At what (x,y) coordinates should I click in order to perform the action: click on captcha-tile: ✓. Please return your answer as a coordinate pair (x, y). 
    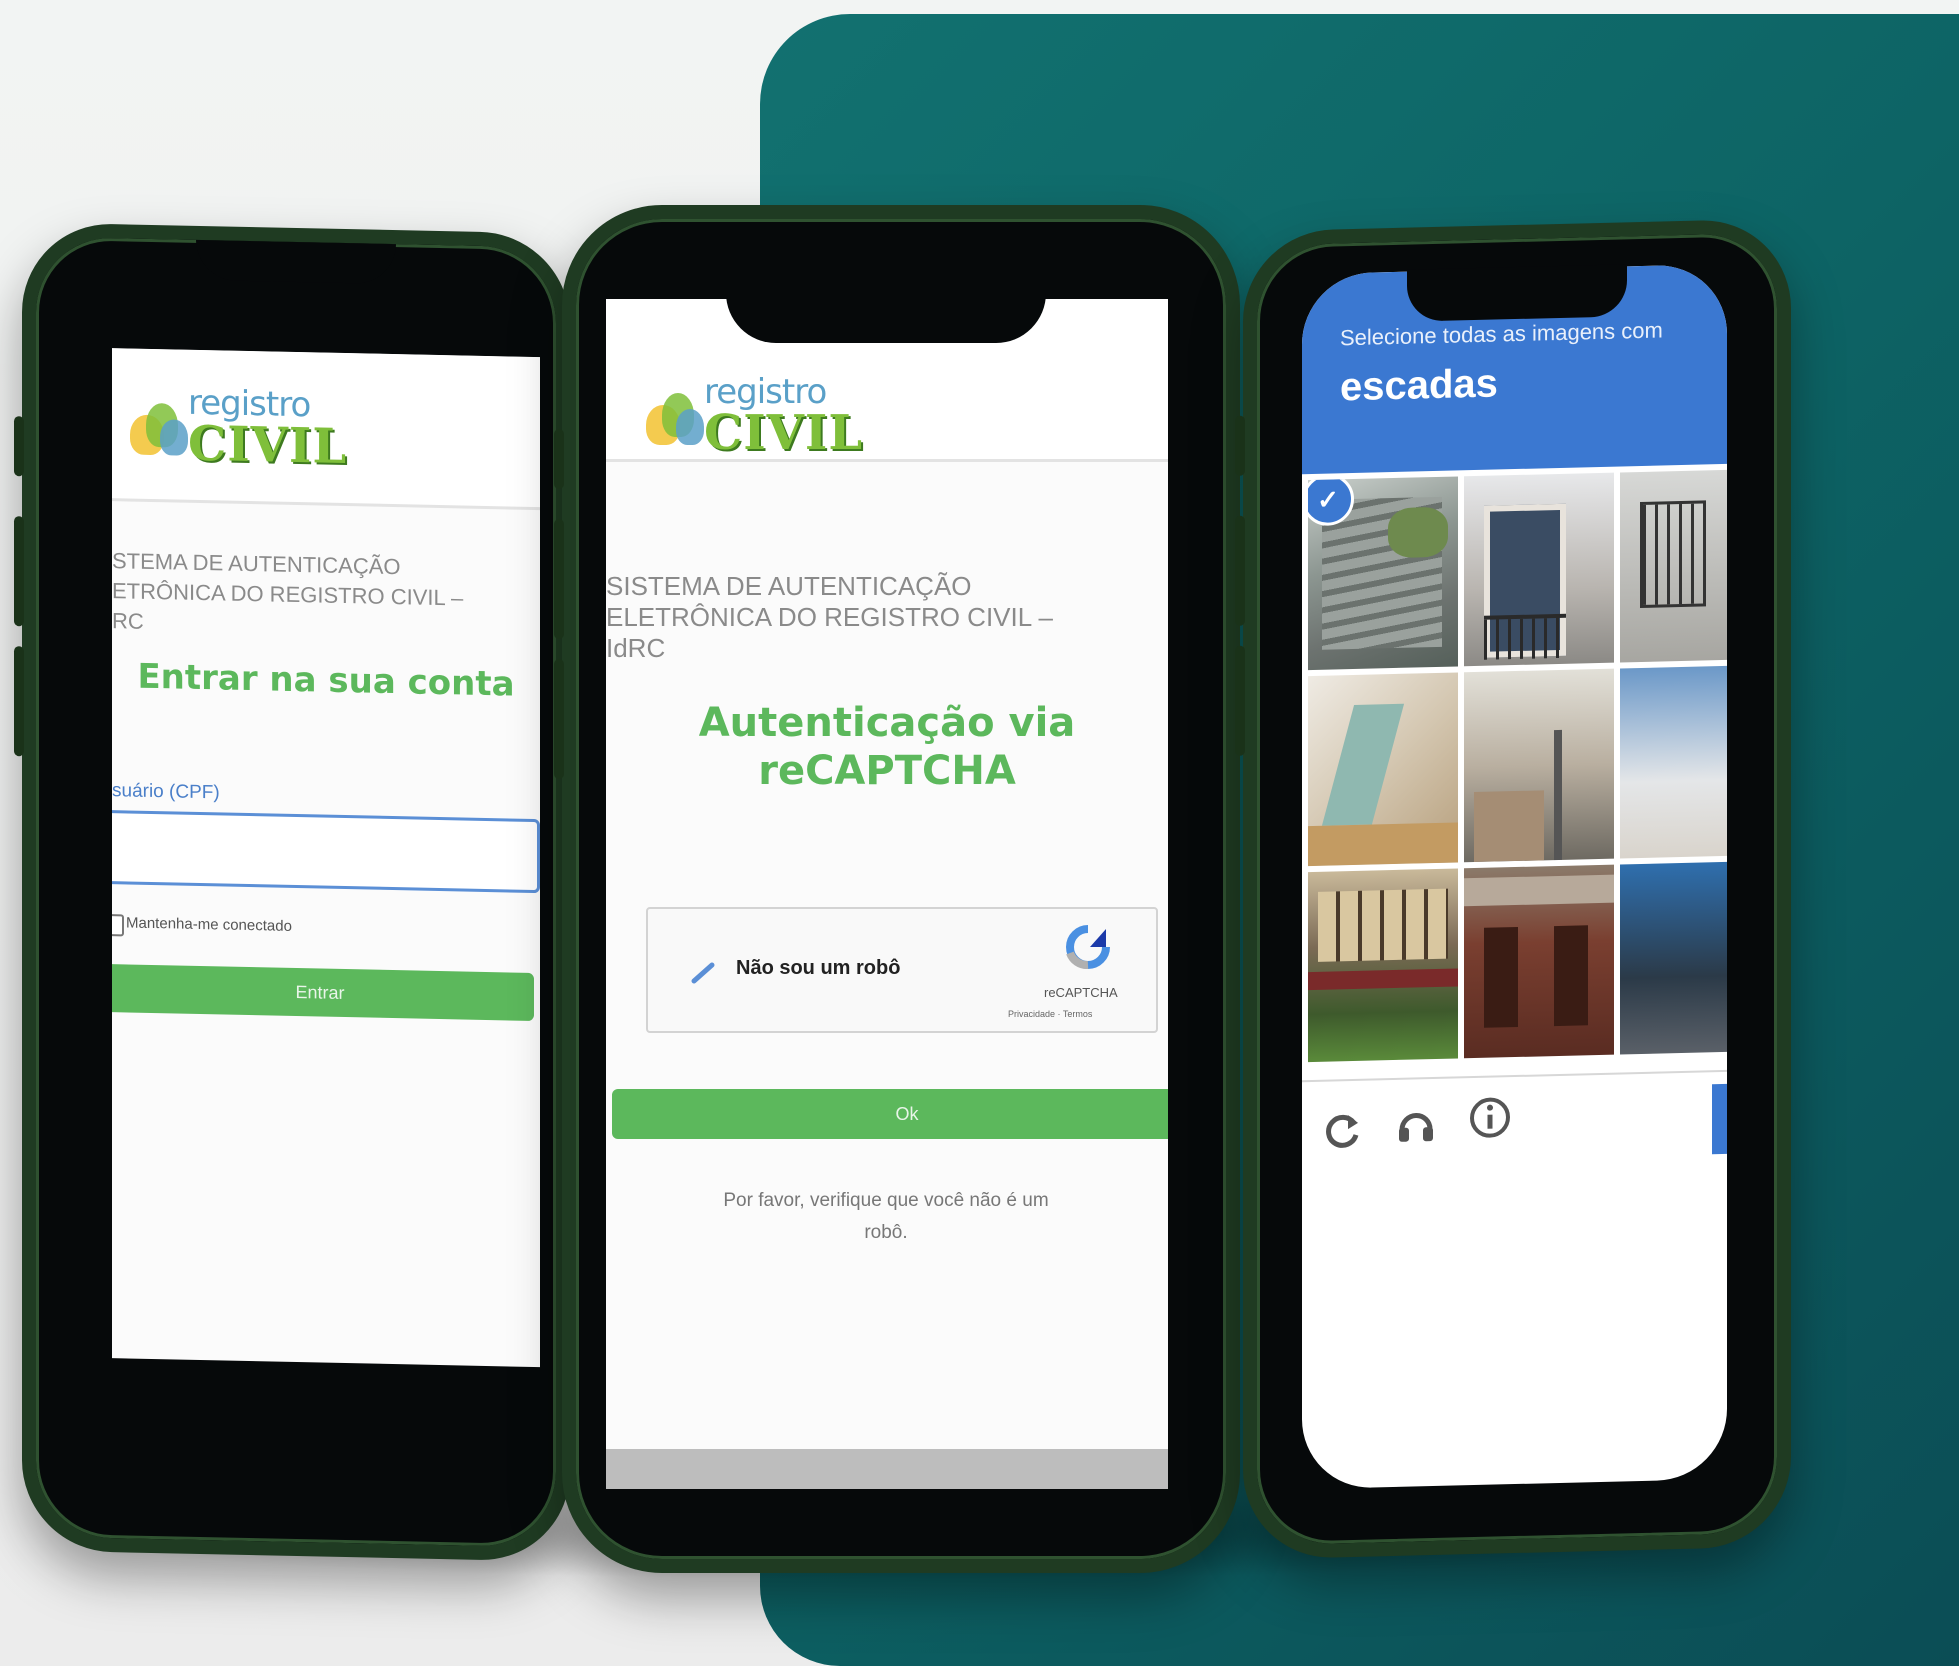
    Looking at the image, I should click on (1383, 573).